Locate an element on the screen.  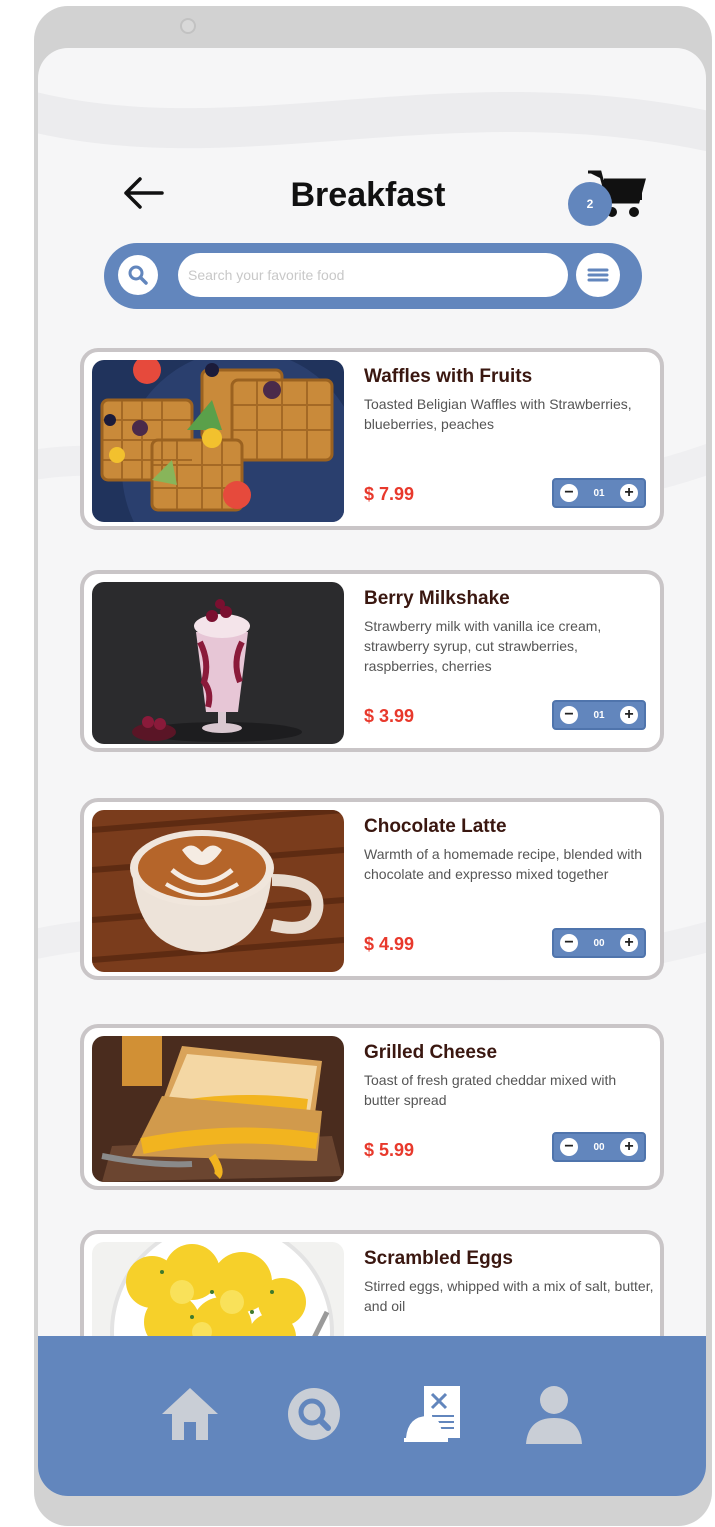
back-button is located at coordinates (143, 193).